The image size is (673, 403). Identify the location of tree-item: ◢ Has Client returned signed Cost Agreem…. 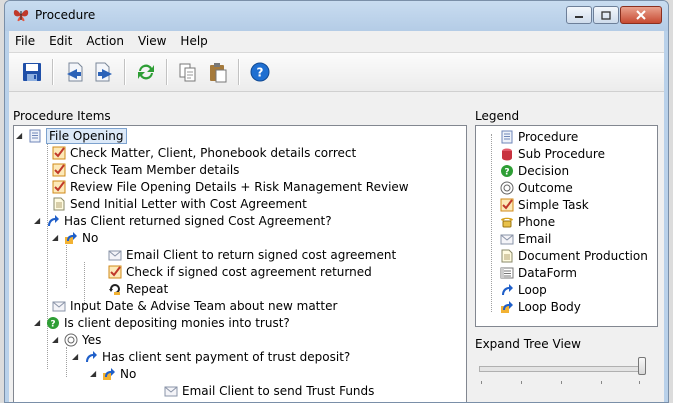
(183, 220).